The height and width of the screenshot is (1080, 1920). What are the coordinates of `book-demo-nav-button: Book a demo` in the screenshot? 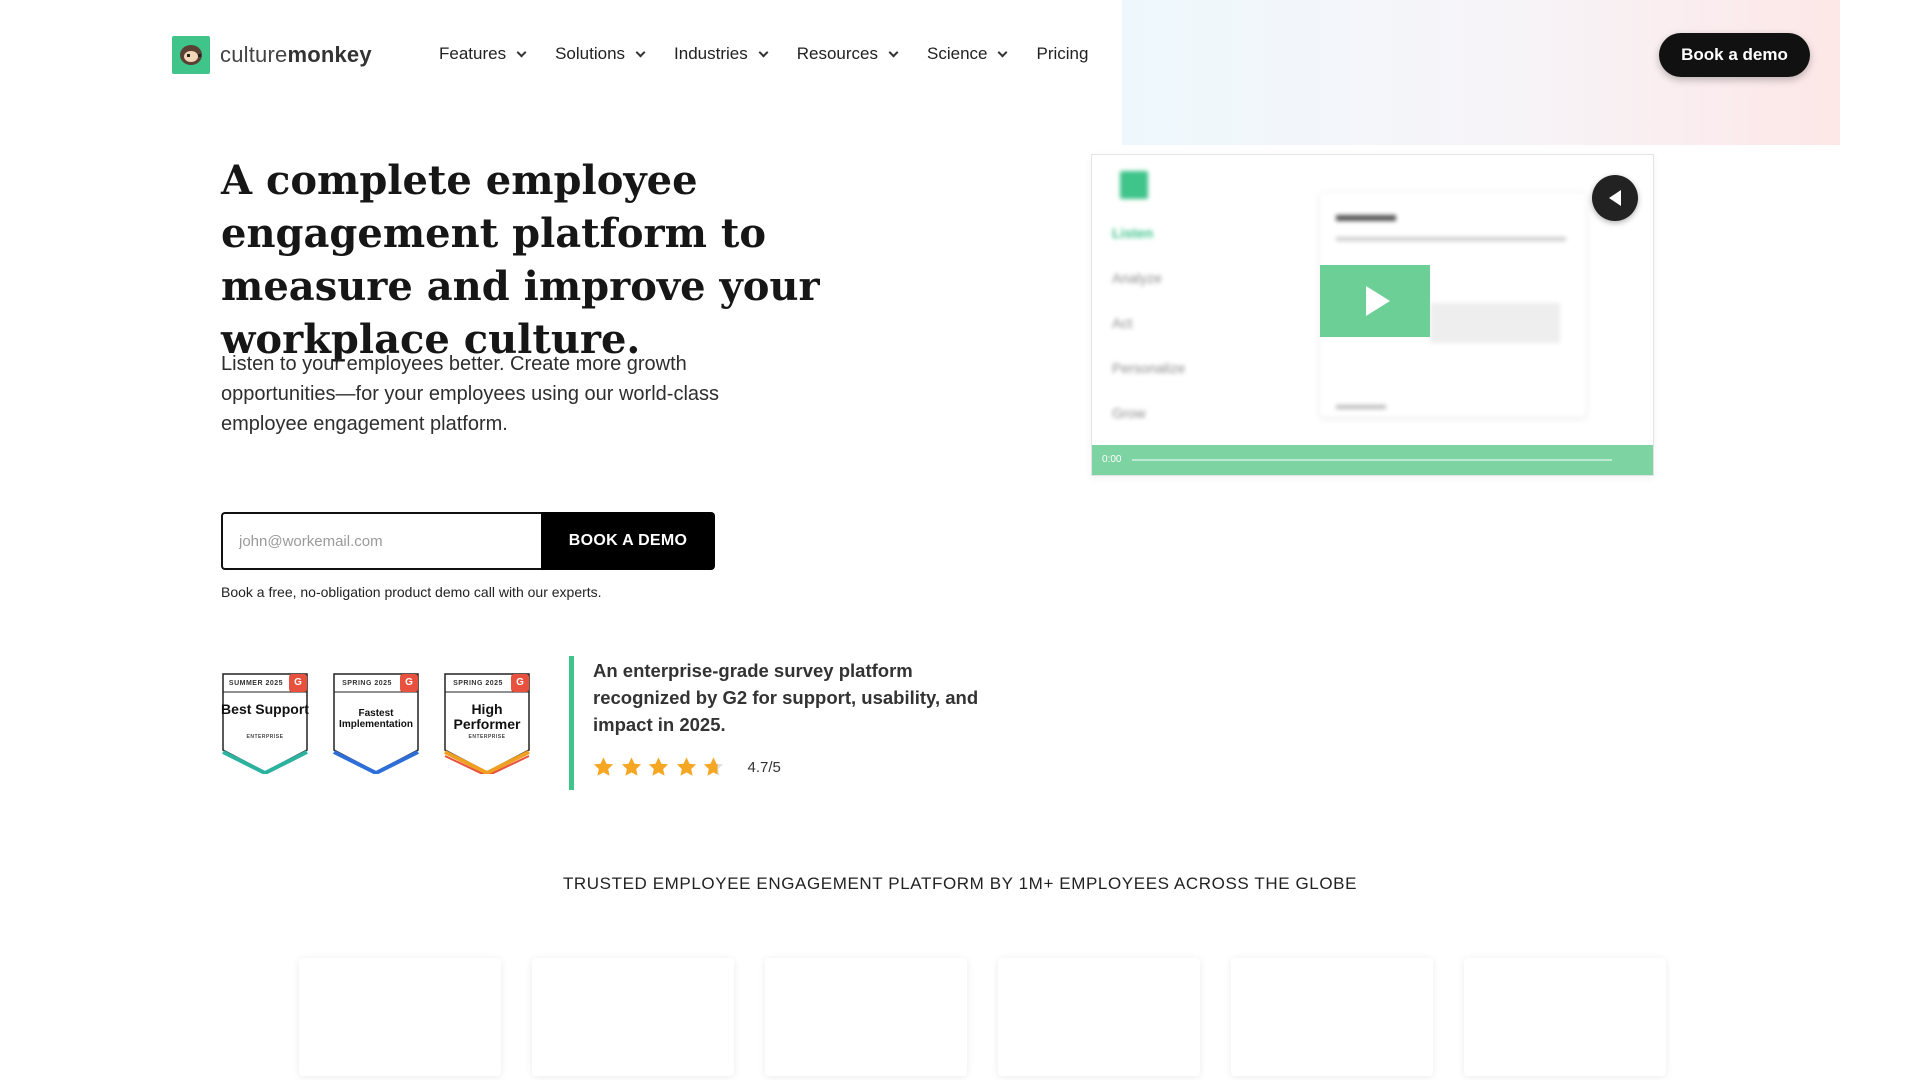 It's located at (1734, 55).